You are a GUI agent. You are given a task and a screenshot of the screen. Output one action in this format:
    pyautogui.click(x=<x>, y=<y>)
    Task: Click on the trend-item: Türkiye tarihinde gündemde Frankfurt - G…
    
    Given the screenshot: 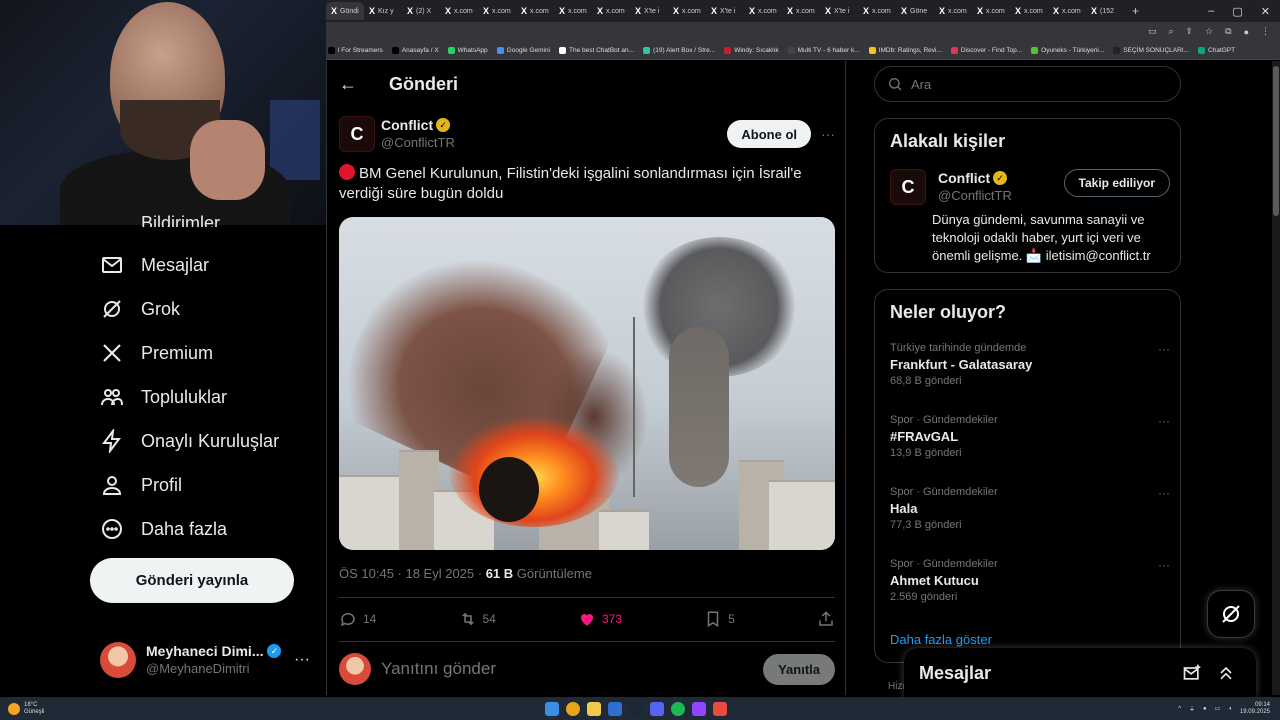 What is the action you would take?
    pyautogui.click(x=1030, y=364)
    